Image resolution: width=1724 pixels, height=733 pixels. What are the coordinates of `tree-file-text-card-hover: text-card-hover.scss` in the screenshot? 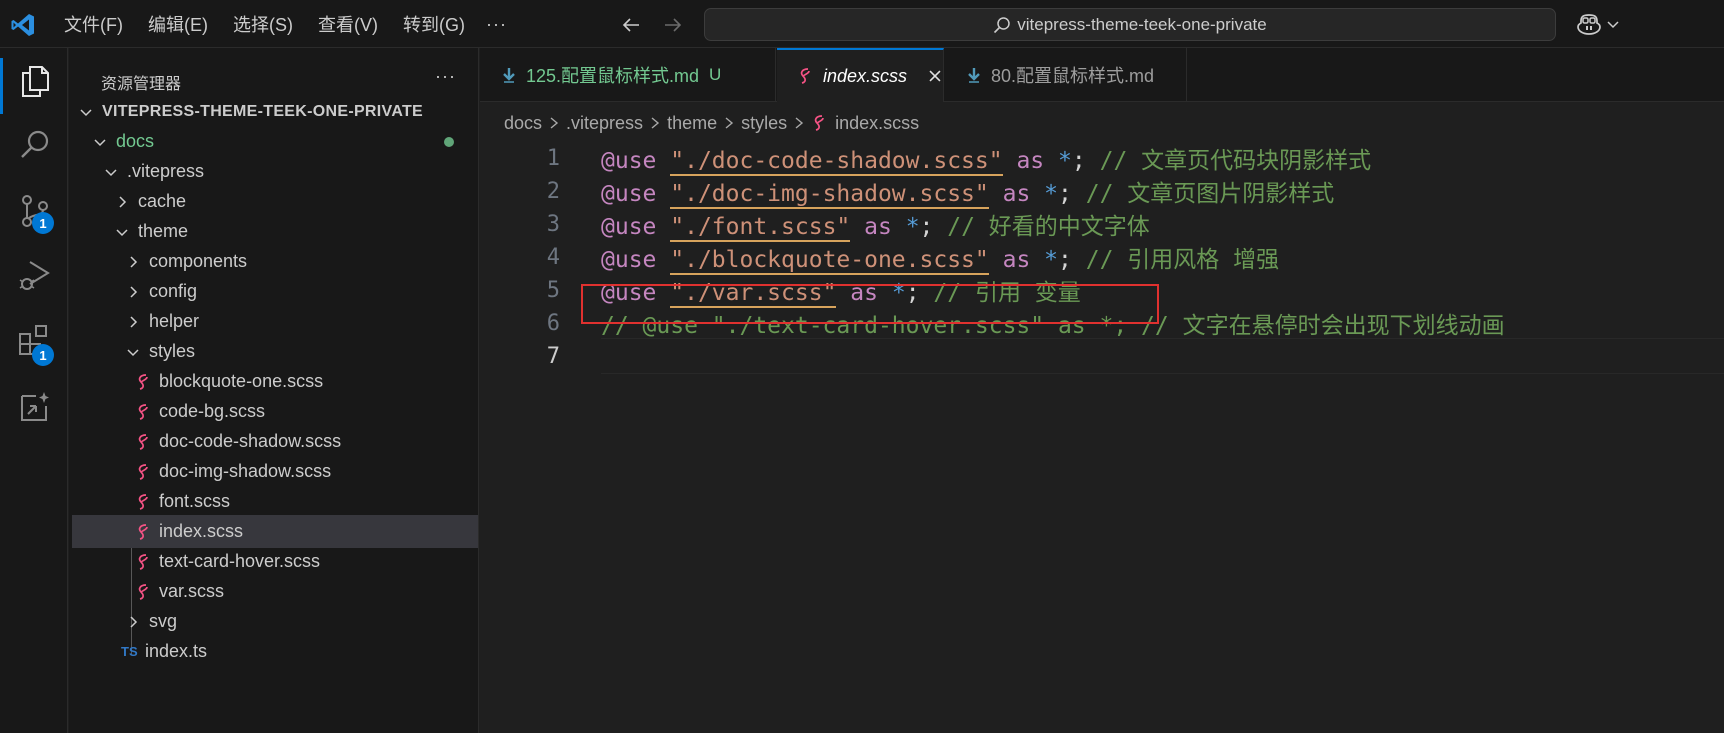 It's located at (275, 561).